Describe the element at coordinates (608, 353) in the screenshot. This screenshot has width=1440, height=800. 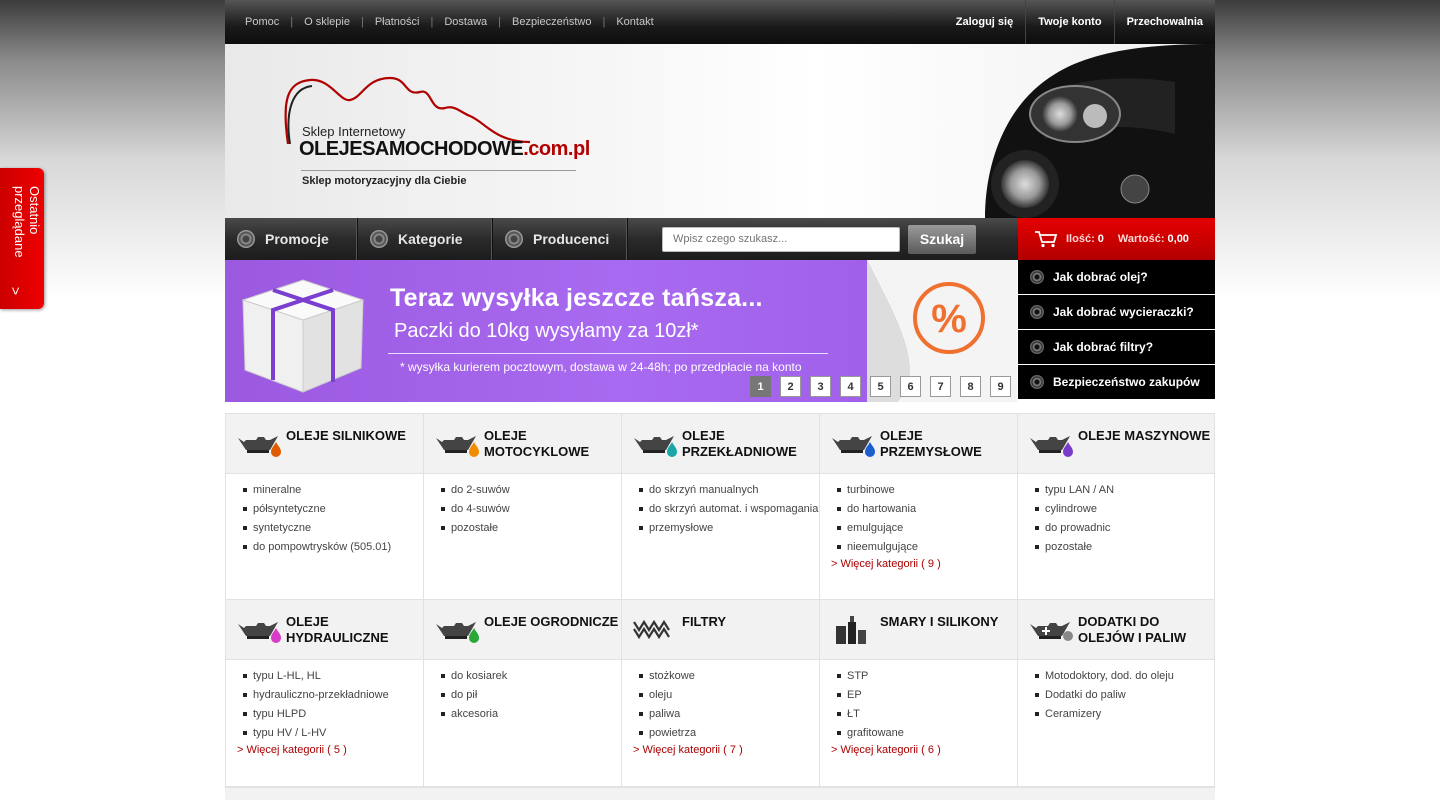
I see `banner-divider` at that location.